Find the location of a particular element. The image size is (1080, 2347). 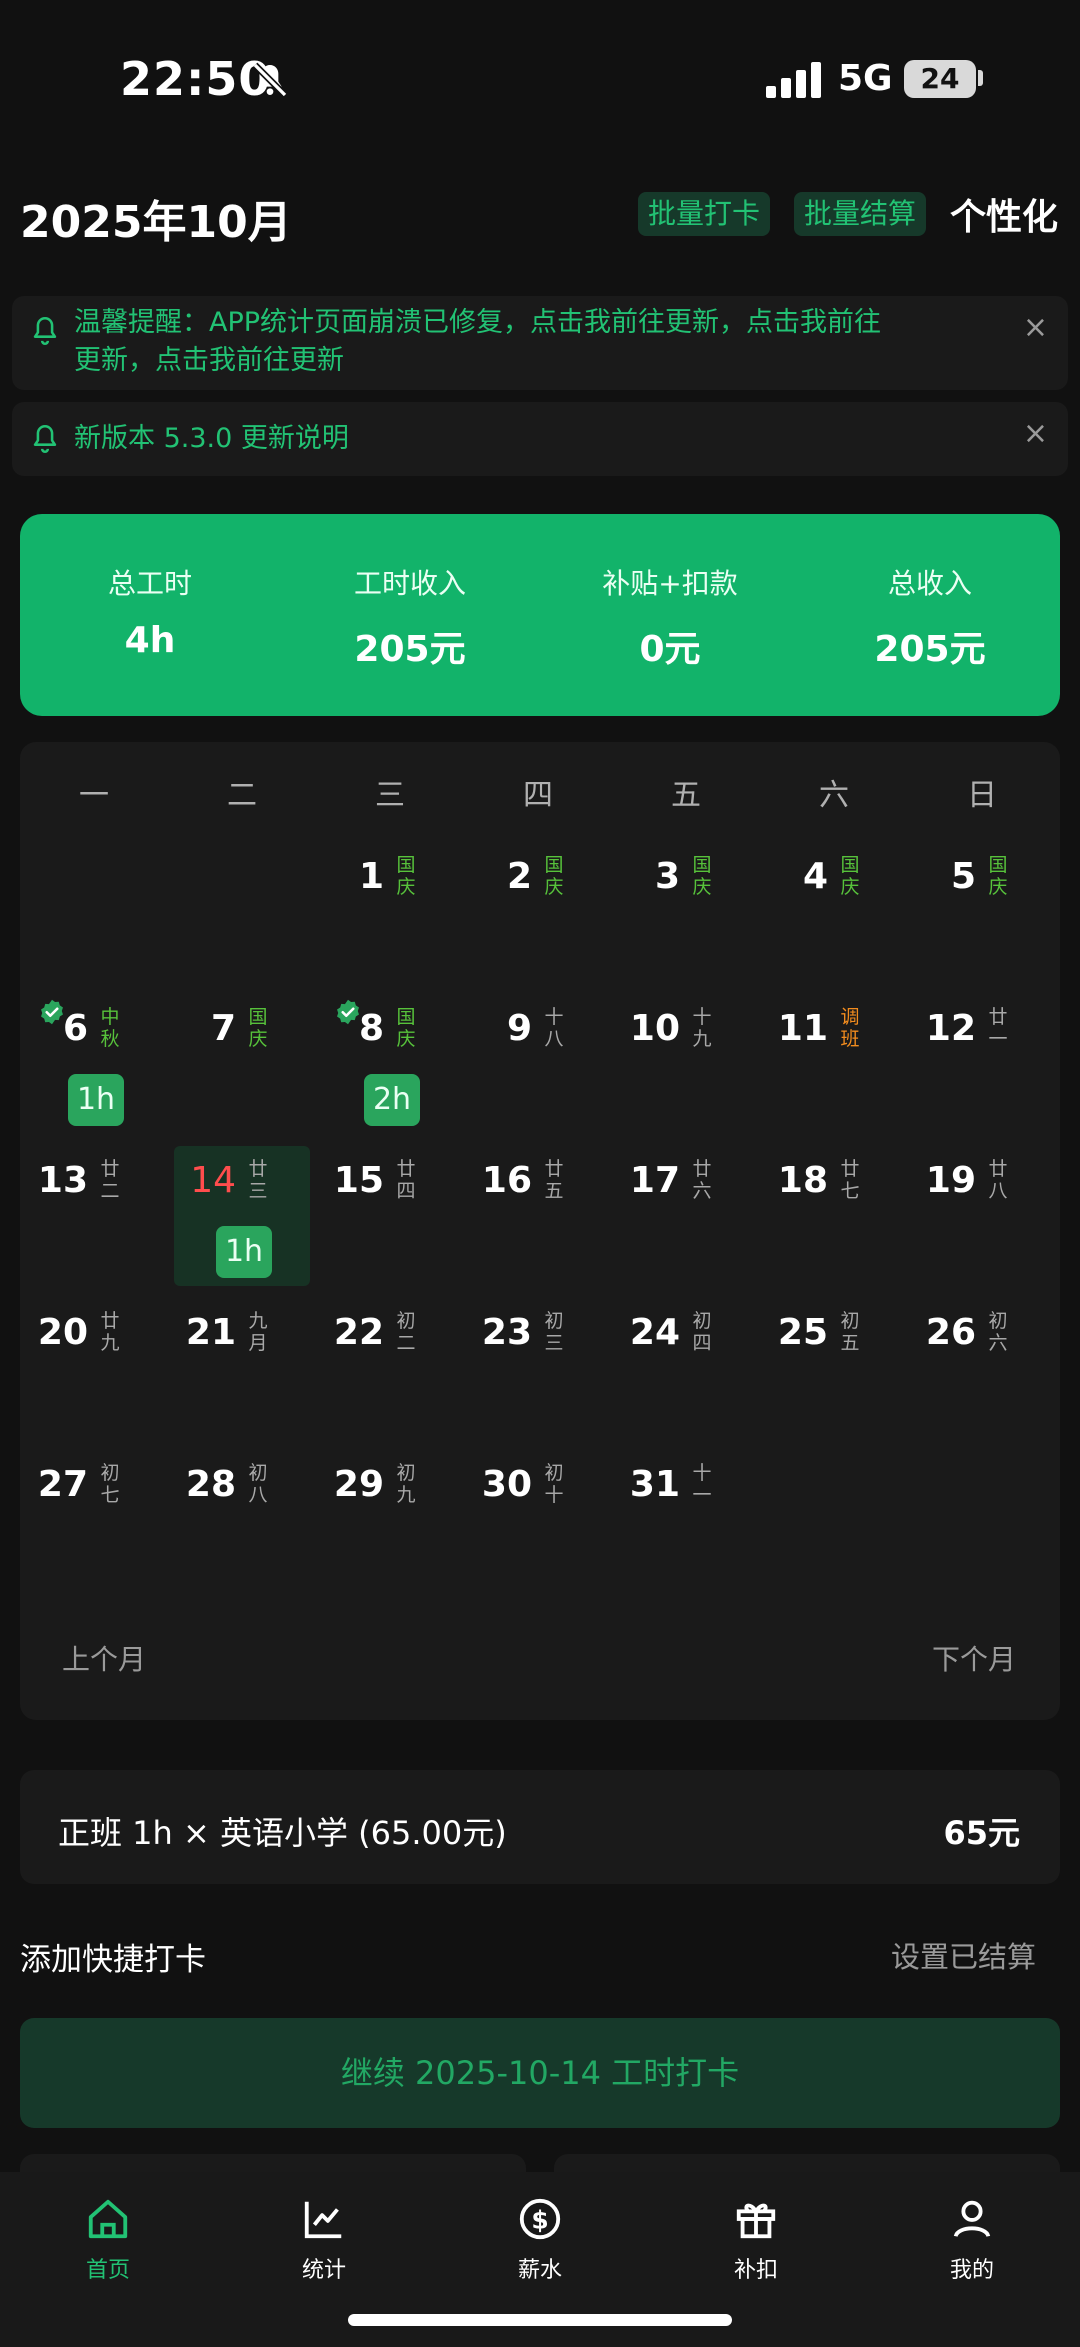

calendar-day-3: 3 国庆 is located at coordinates (686, 912).